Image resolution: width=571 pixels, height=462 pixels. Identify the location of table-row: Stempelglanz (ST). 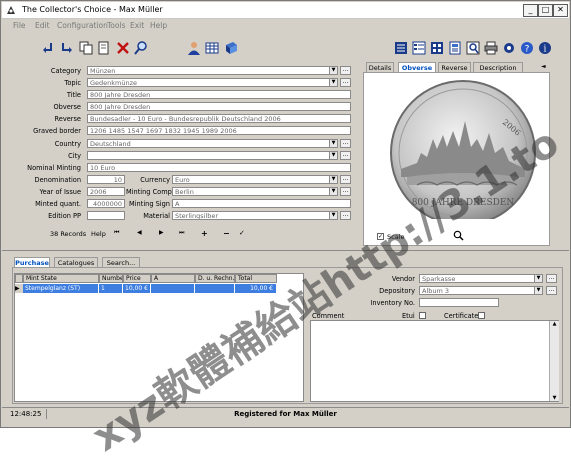
(61, 288).